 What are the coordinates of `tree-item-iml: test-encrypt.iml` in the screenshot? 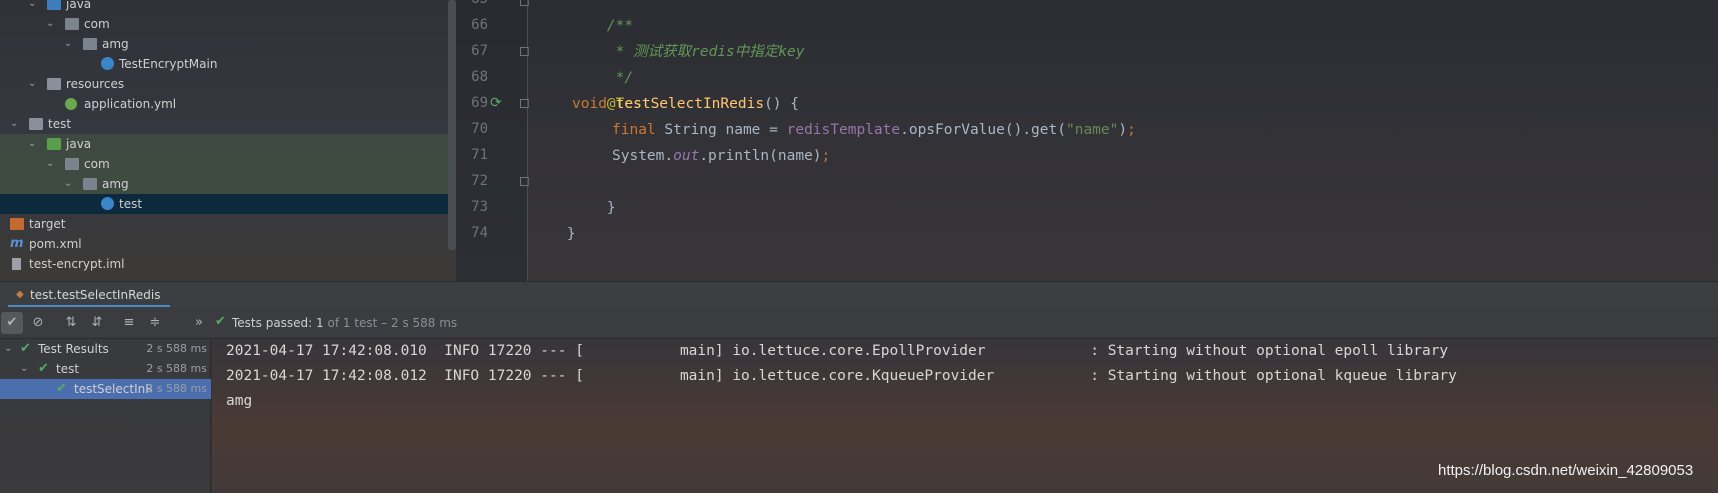 It's located at (224, 264).